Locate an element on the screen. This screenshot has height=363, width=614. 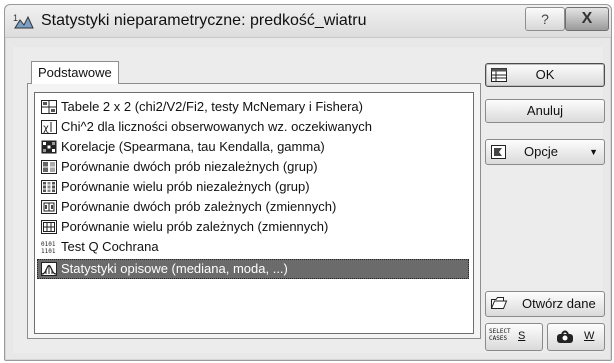
descriptive-stats-icon is located at coordinates (49, 269).